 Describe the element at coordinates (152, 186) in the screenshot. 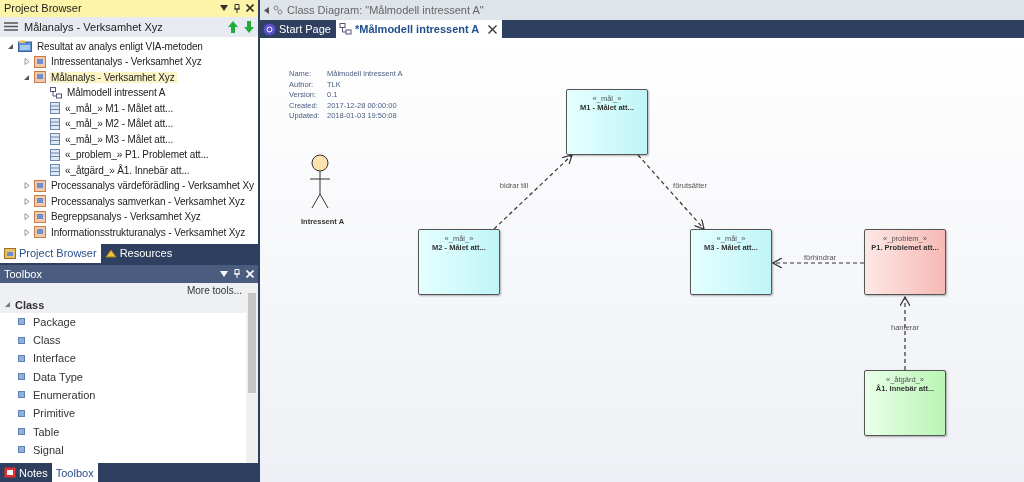

I see `tree-item: Processanalys värdeförädling - Verksamhet Xy` at that location.